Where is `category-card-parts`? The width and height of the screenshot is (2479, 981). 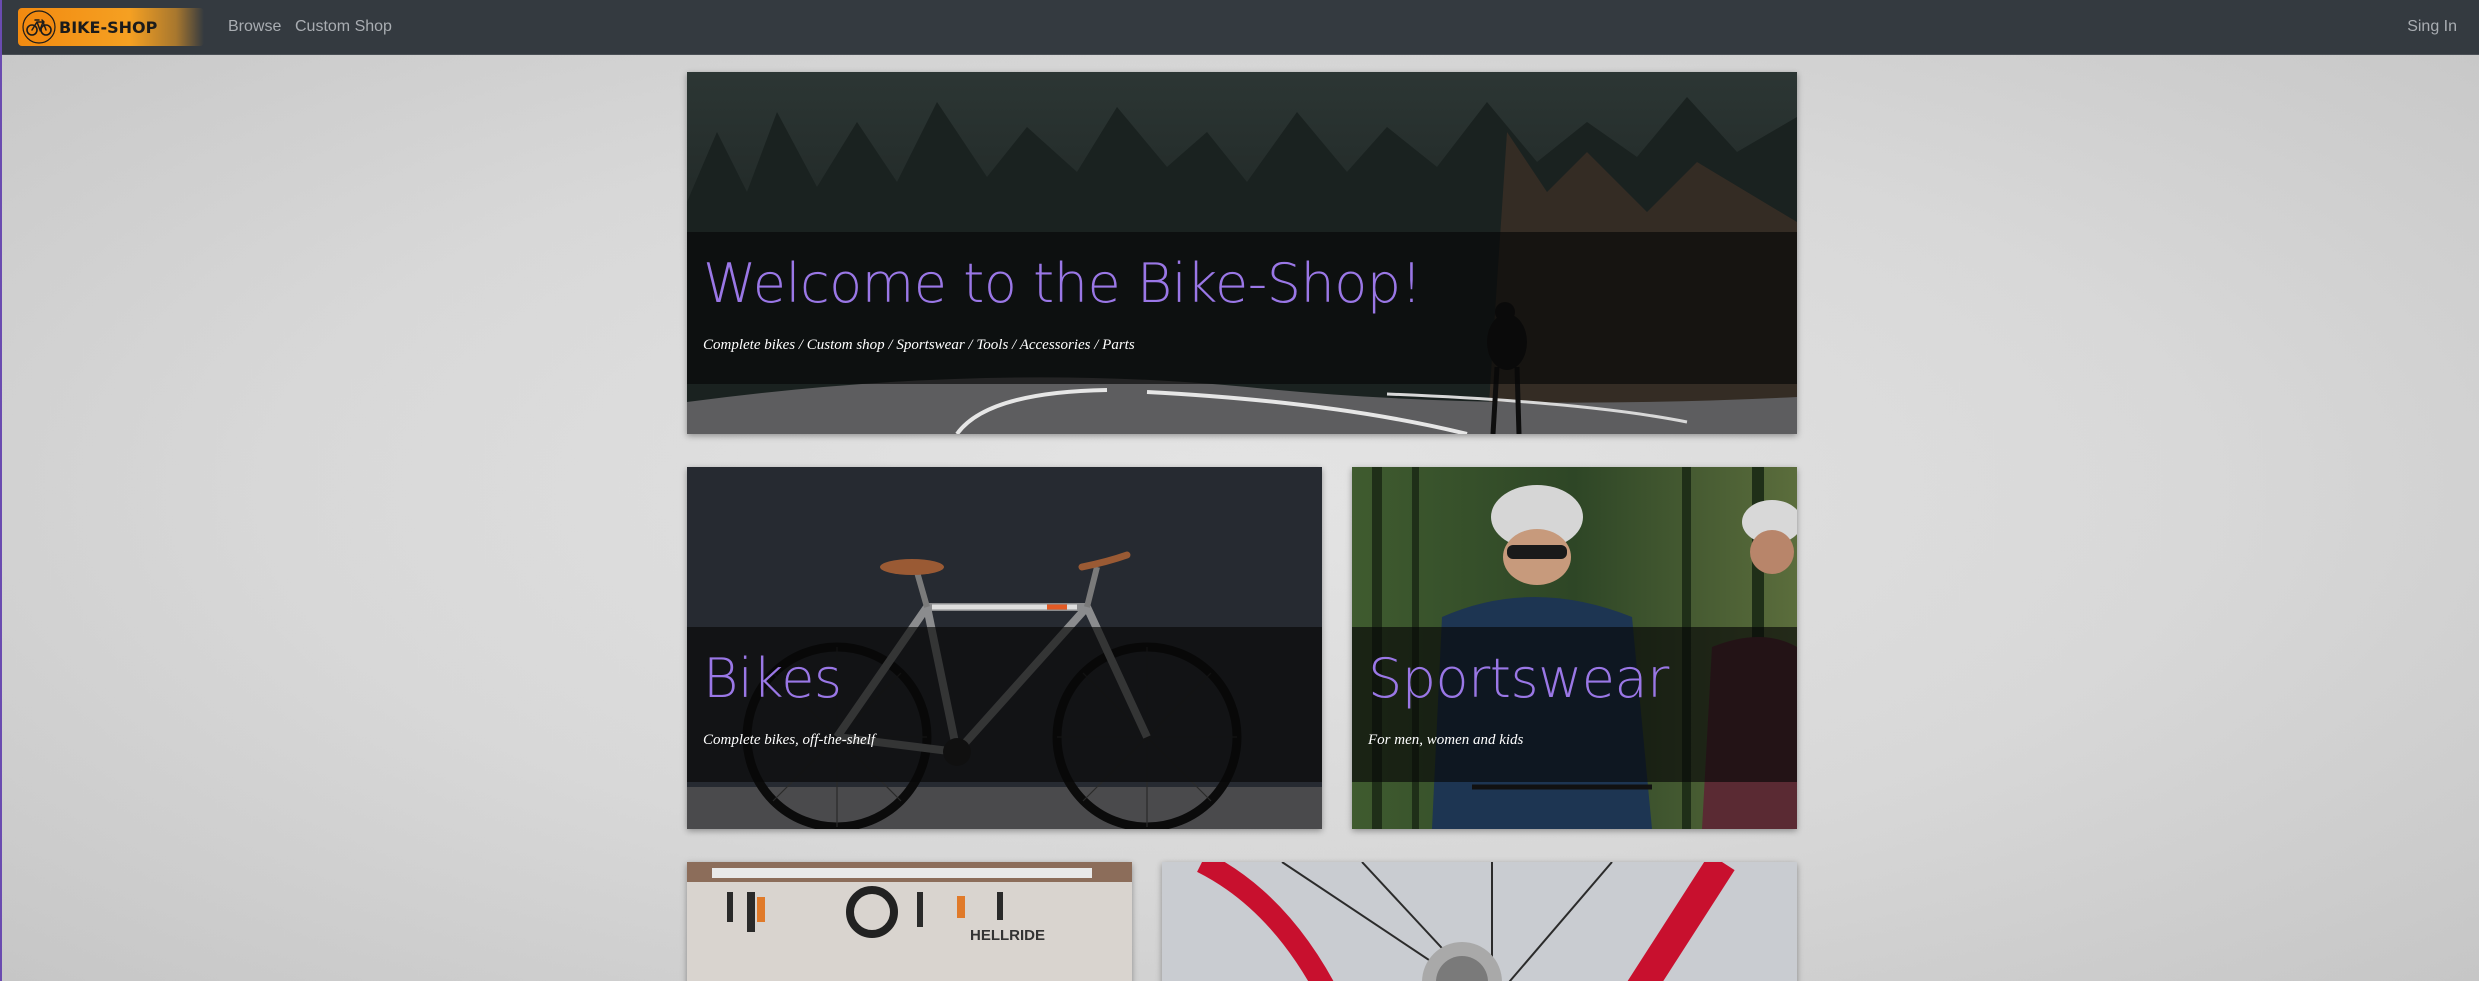
category-card-parts is located at coordinates (1479, 921).